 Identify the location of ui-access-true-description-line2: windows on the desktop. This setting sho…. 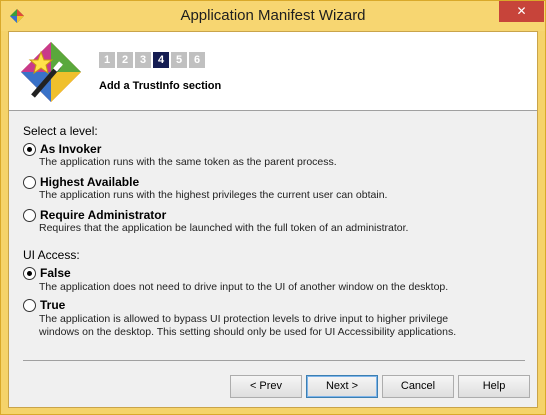
(248, 332).